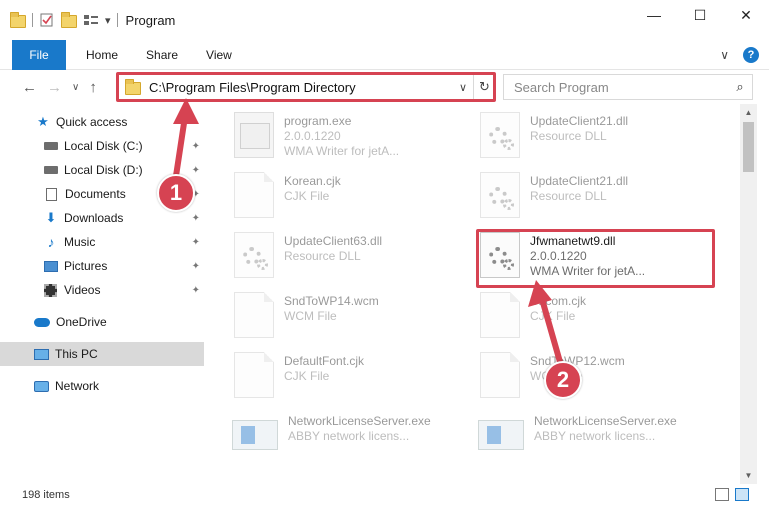 The height and width of the screenshot is (516, 769). What do you see at coordinates (176, 193) in the screenshot?
I see `callout-1: 1` at bounding box center [176, 193].